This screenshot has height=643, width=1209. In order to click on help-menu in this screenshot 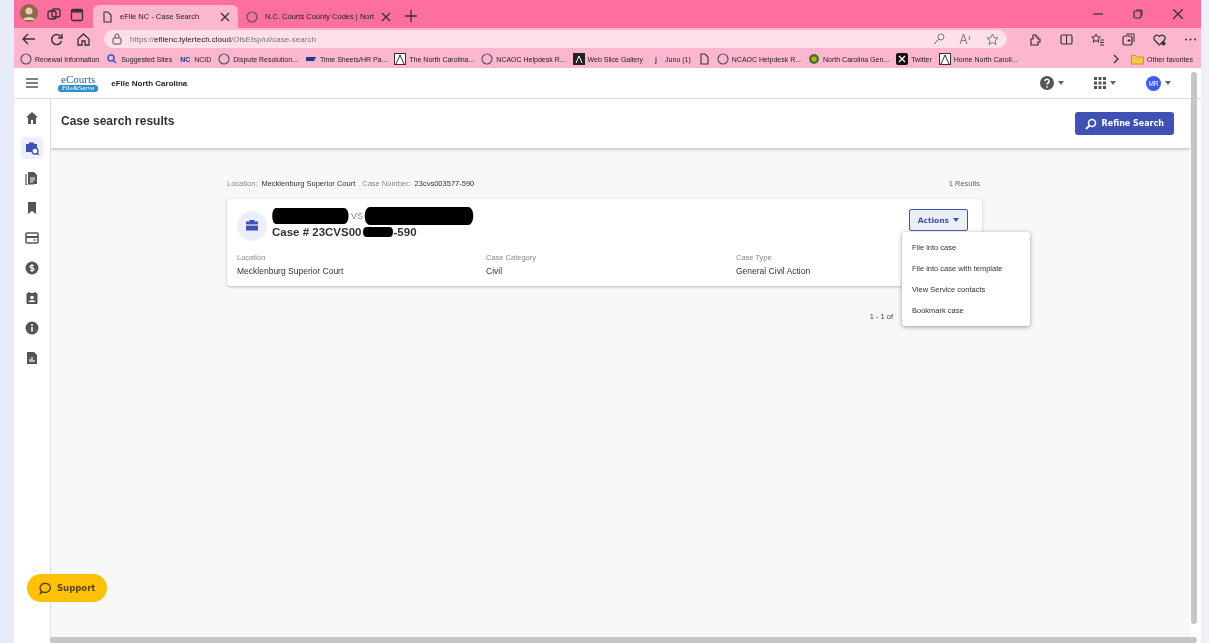, I will do `click(1052, 83)`.